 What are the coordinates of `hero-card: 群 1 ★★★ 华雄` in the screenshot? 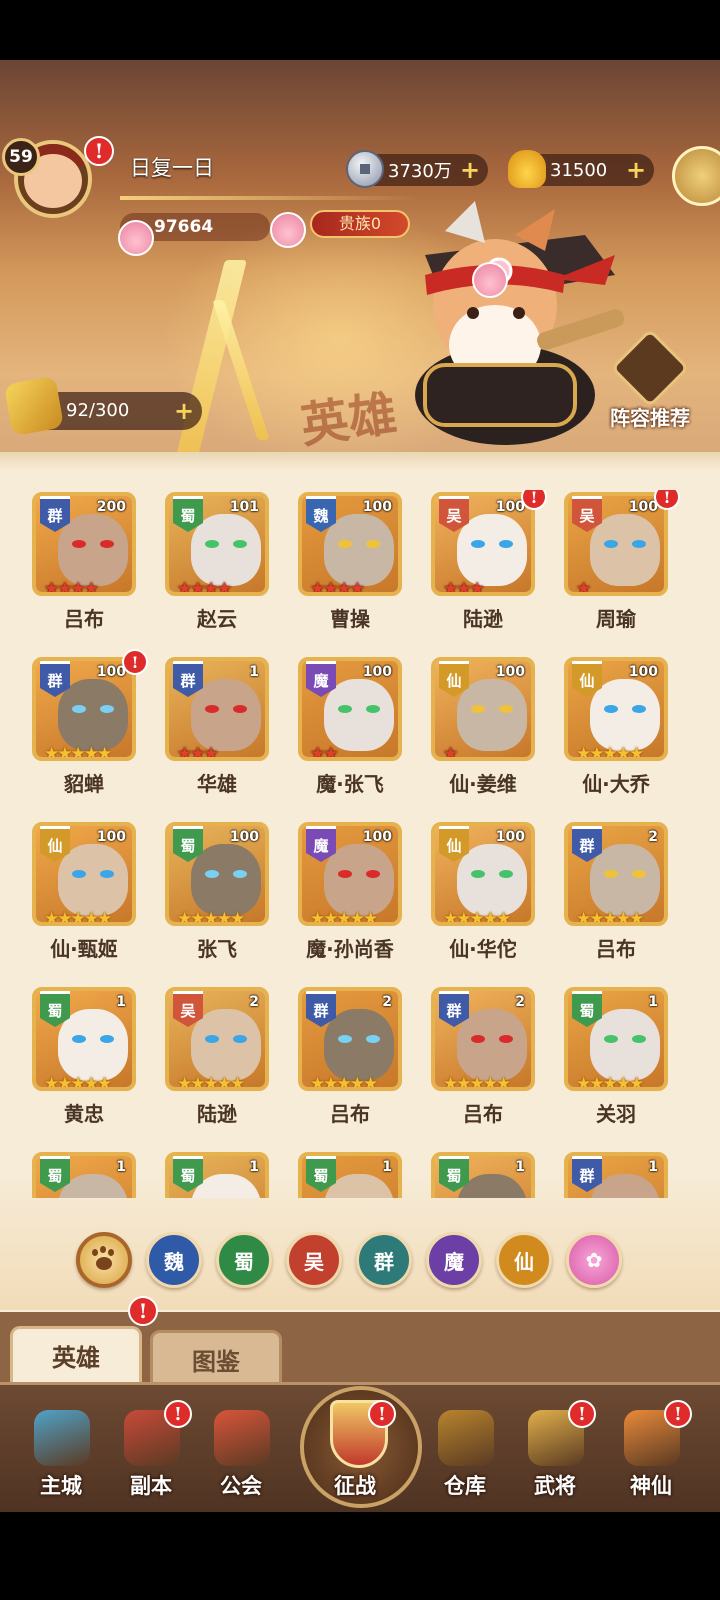 It's located at (217, 730).